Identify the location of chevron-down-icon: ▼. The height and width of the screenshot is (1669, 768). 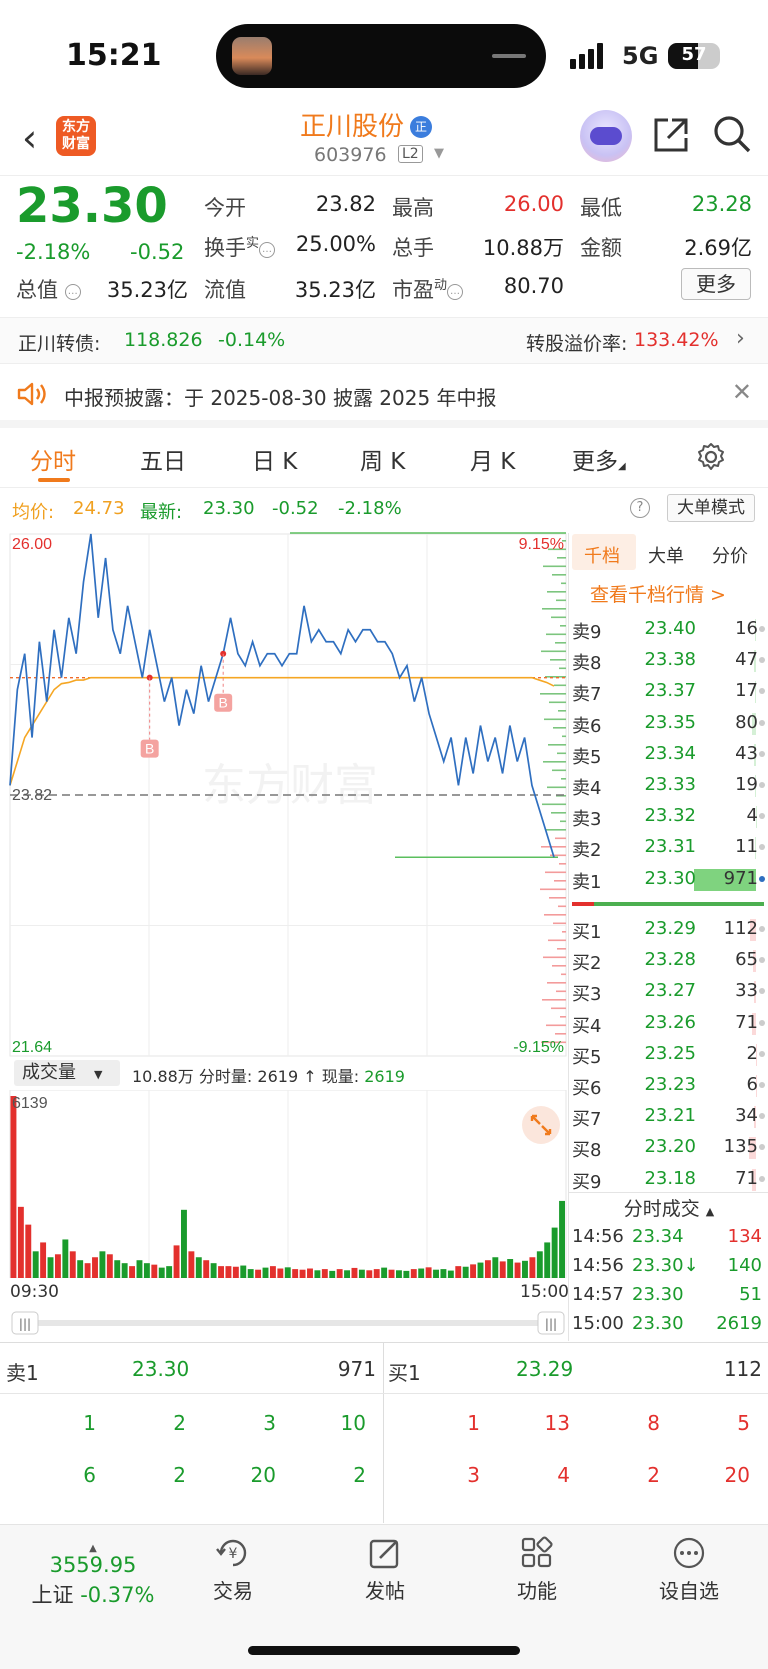
(439, 153).